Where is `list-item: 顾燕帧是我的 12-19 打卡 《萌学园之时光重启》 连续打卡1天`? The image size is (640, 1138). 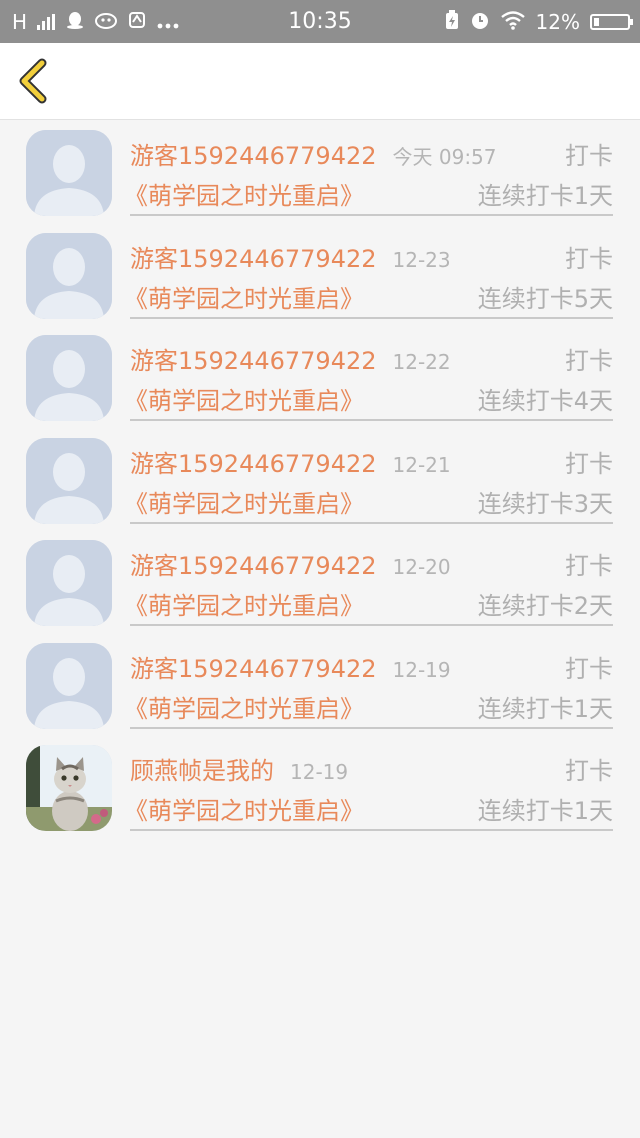 list-item: 顾燕帧是我的 12-19 打卡 《萌学园之时光重启》 连续打卡1天 is located at coordinates (320, 786).